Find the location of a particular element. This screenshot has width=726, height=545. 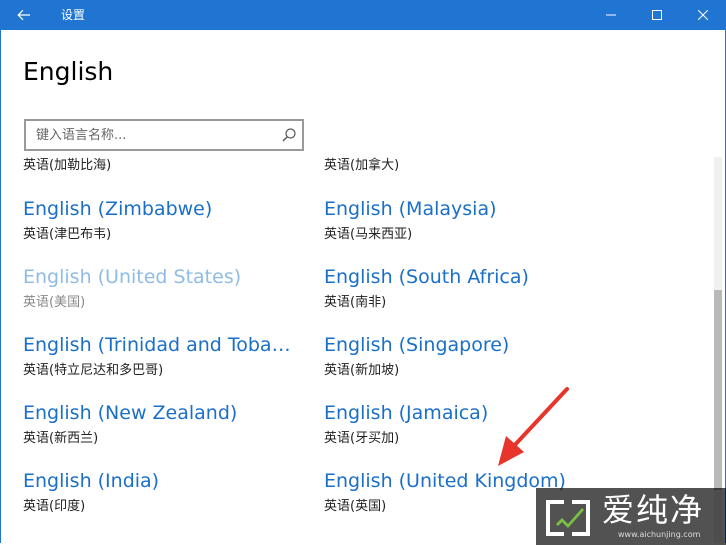

language-native-name: 英语(美国) is located at coordinates (54, 302).